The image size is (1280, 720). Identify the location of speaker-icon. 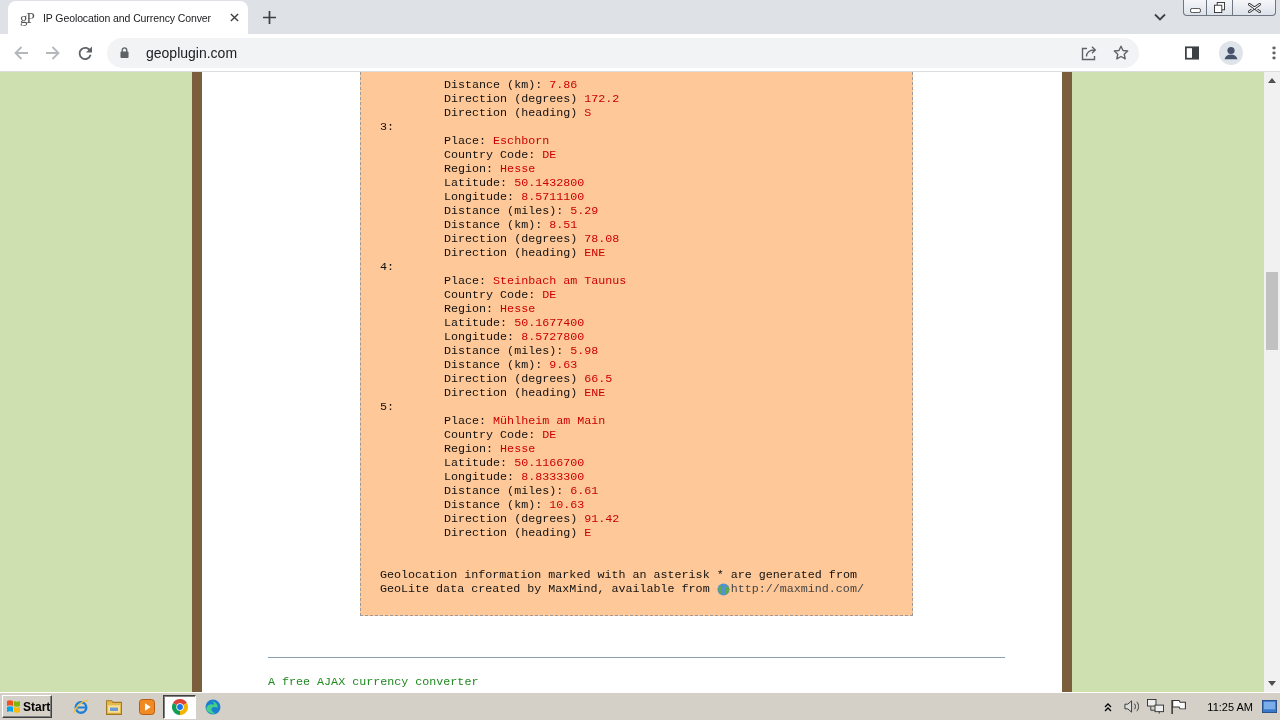
(1133, 706).